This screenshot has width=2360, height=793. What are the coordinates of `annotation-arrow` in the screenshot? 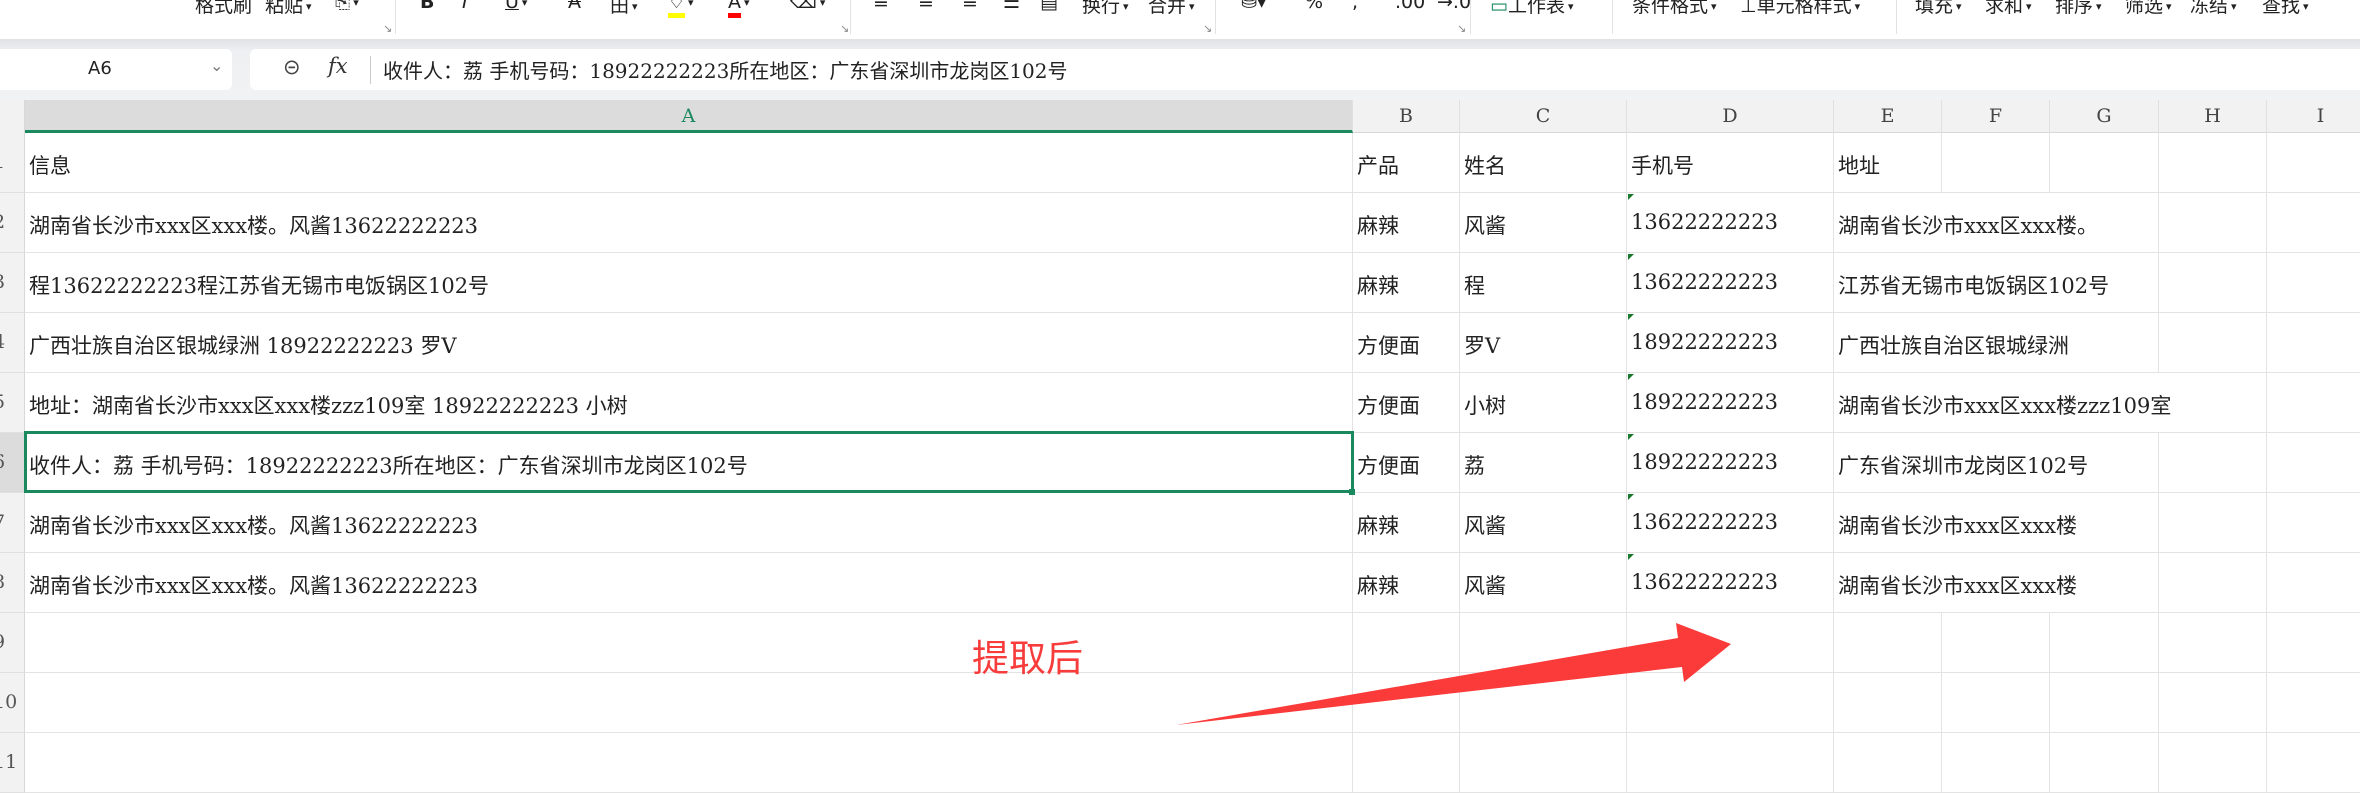 It's located at (1453, 674).